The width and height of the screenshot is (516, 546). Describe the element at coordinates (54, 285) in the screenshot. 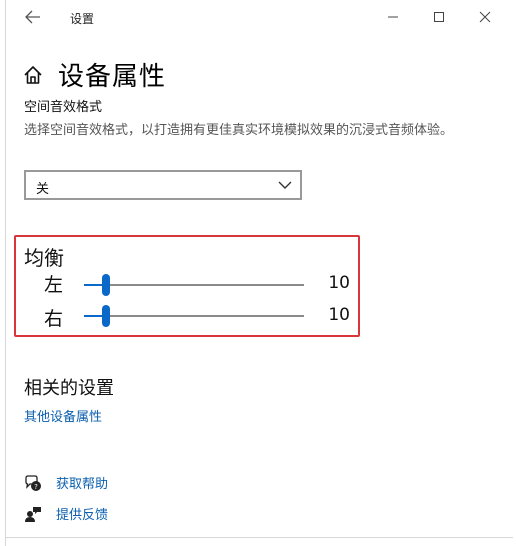

I see `left-channel-label: 左` at that location.